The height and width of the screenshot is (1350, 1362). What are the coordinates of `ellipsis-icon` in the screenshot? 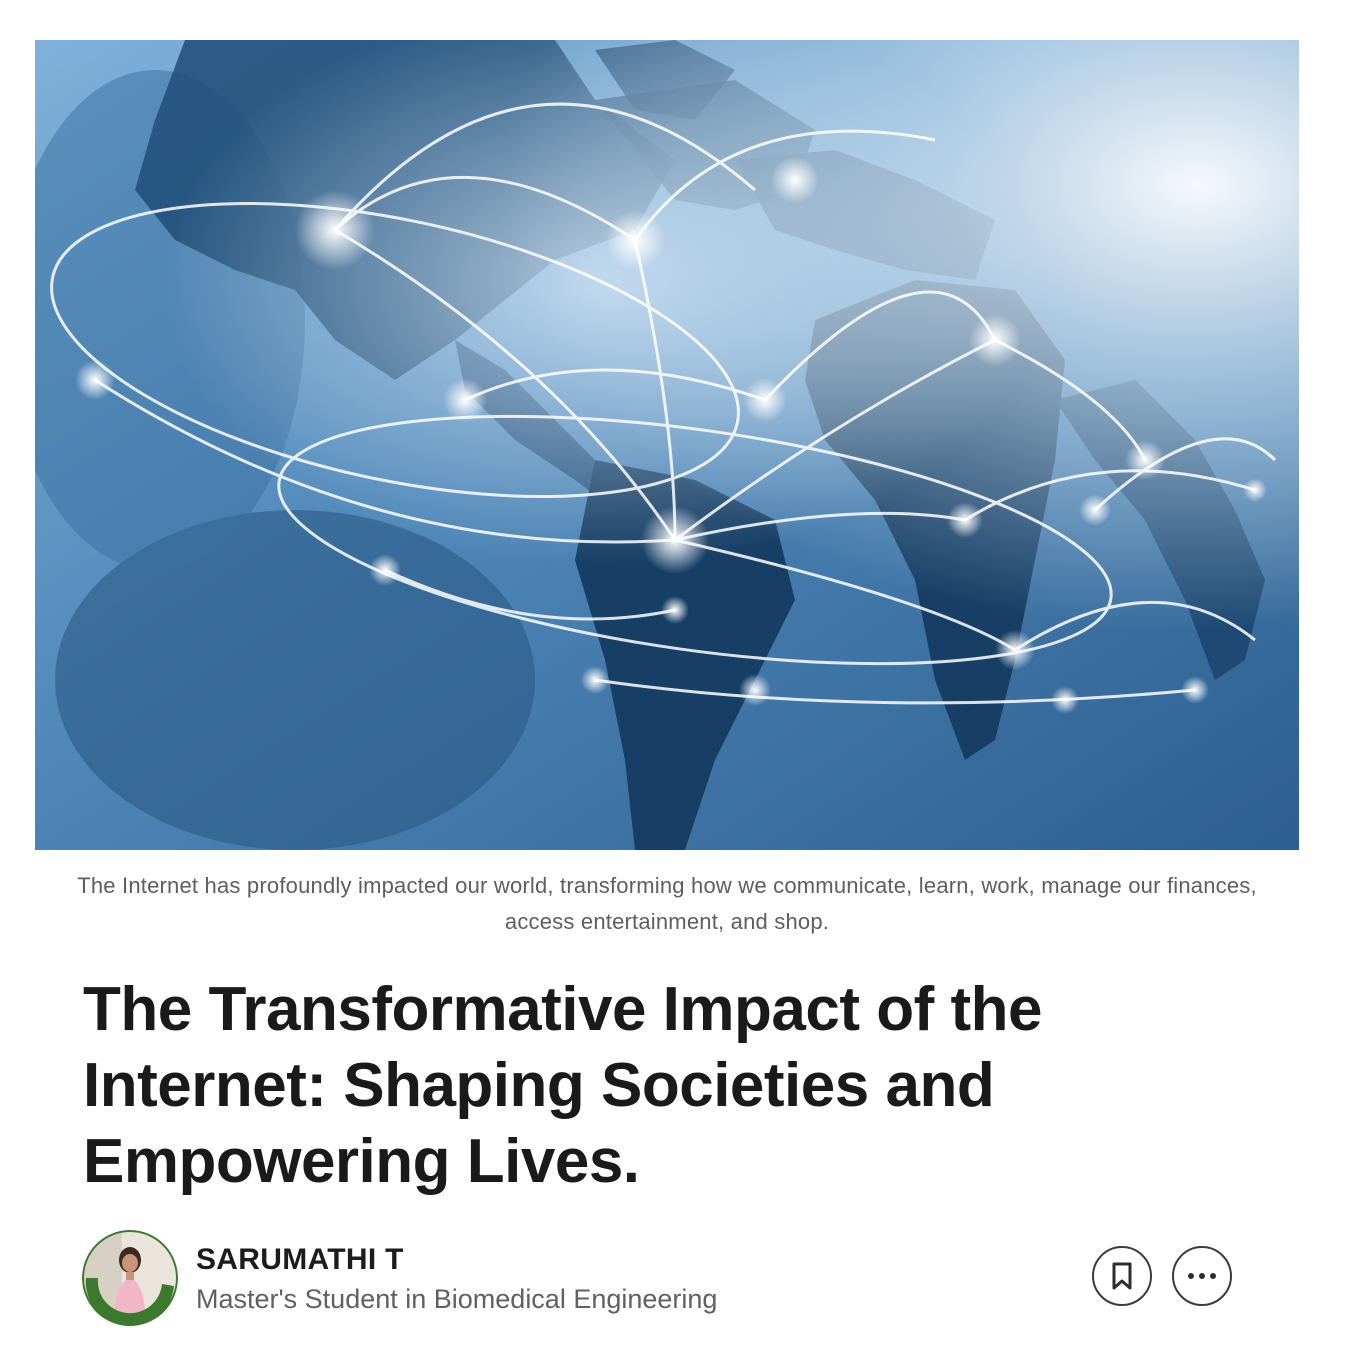 It's located at (1202, 1276).